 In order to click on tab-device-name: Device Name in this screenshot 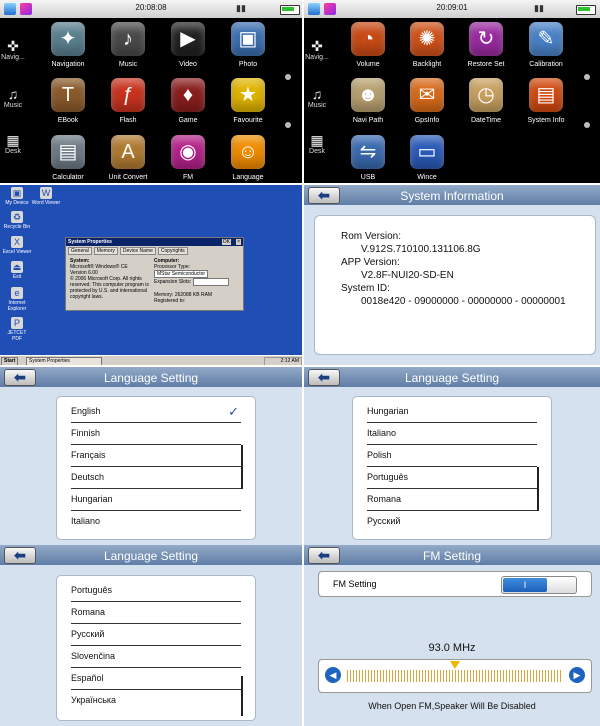, I will do `click(137, 251)`.